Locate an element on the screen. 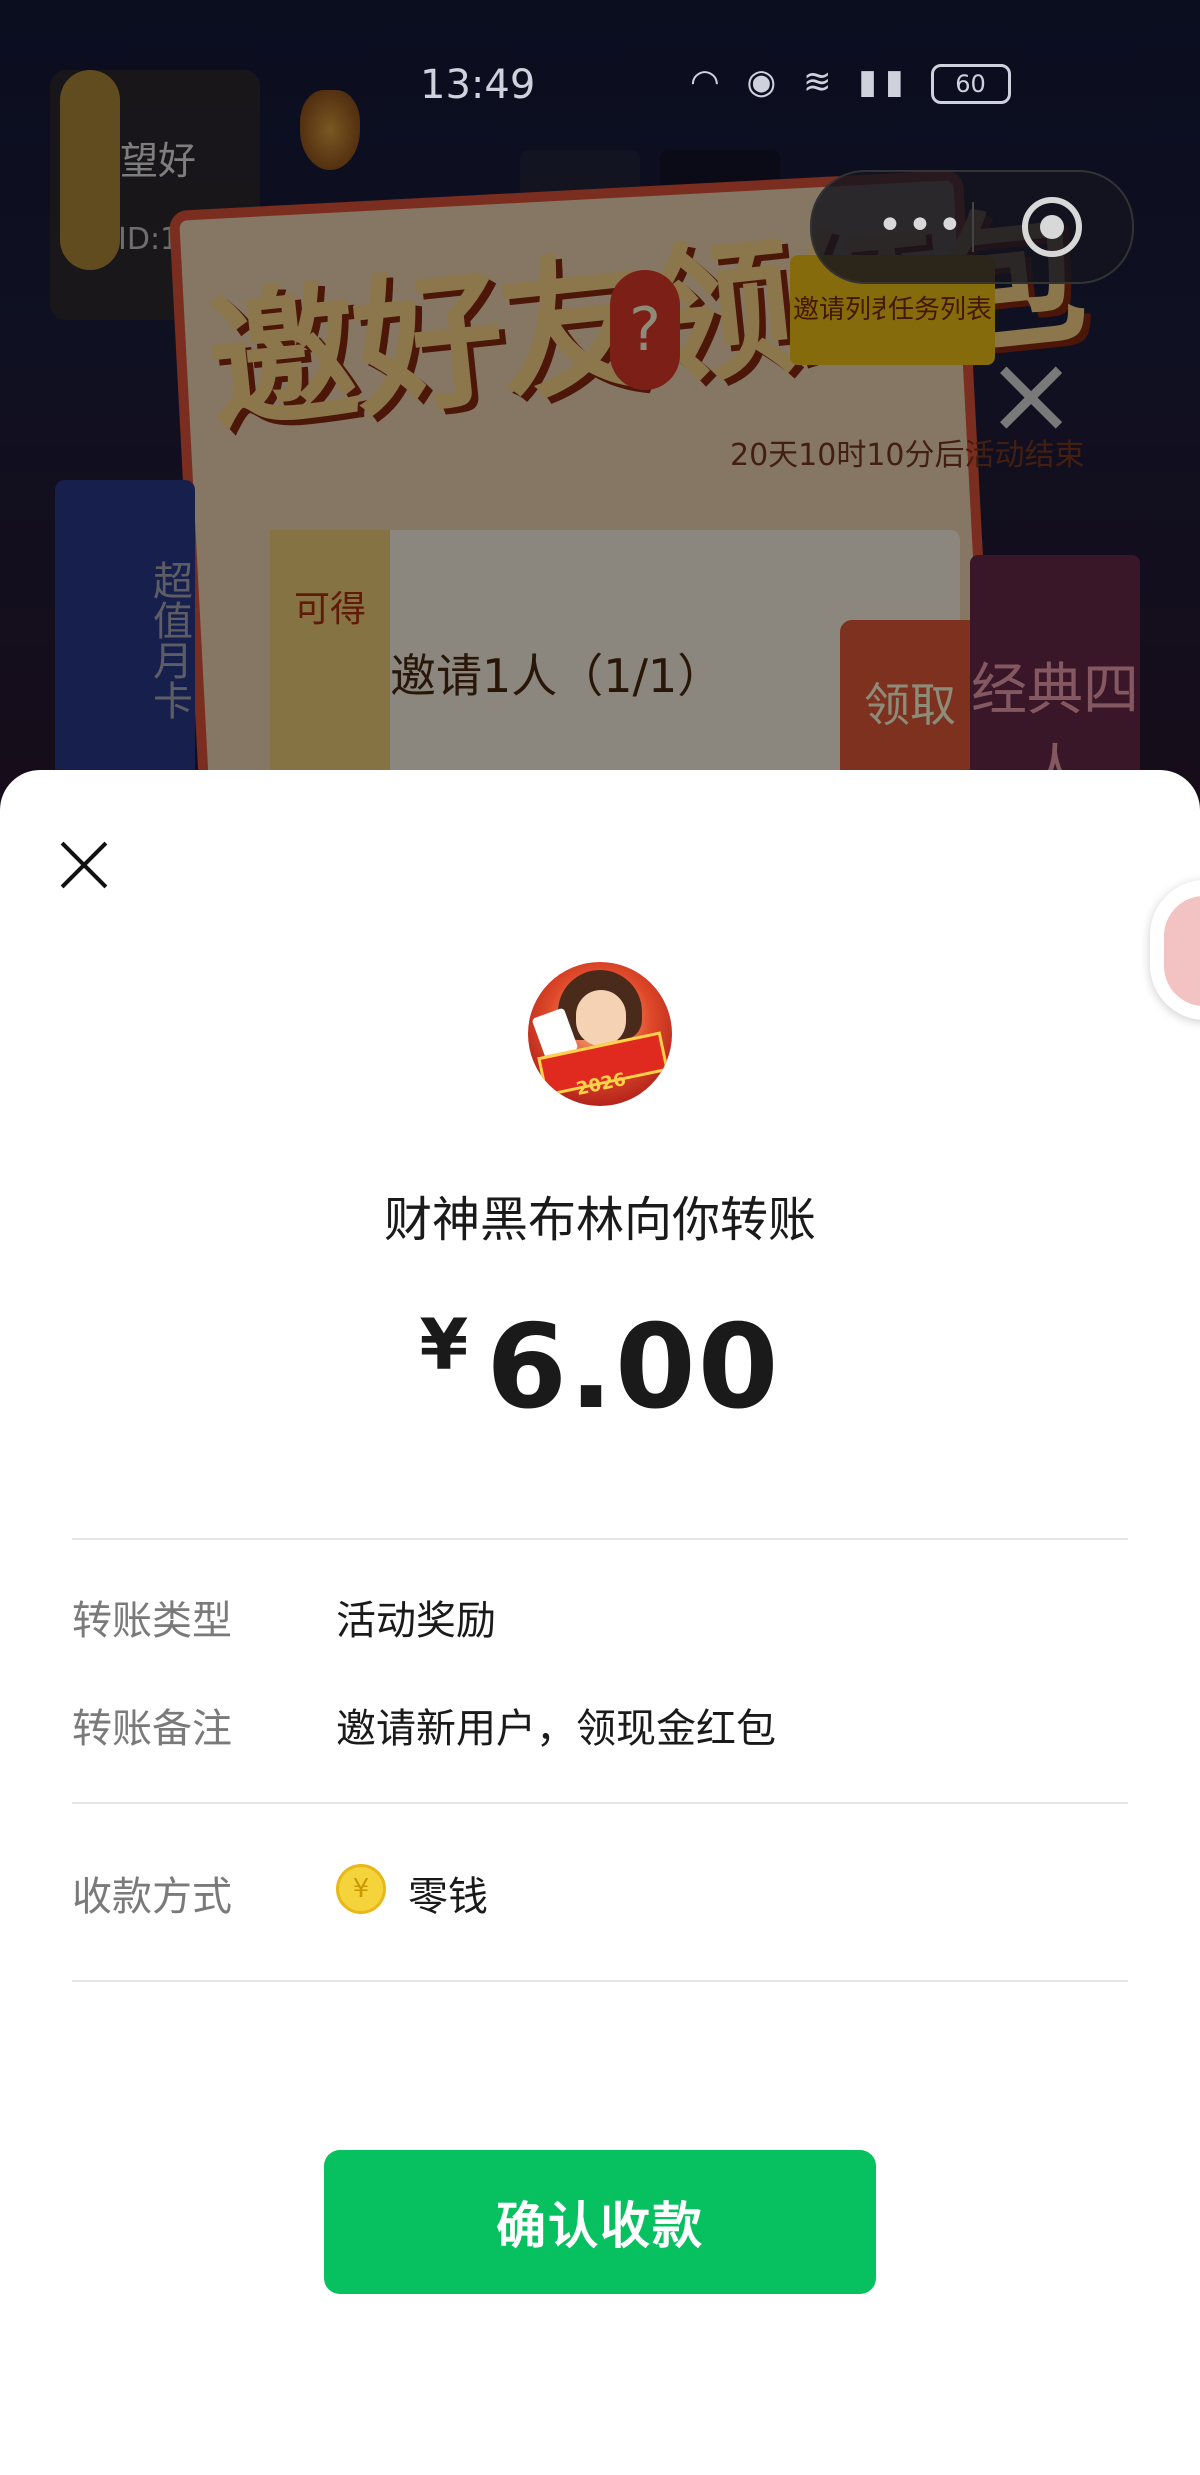 The width and height of the screenshot is (1200, 2475). confirm-receive-button: 确认收款 is located at coordinates (600, 2222).